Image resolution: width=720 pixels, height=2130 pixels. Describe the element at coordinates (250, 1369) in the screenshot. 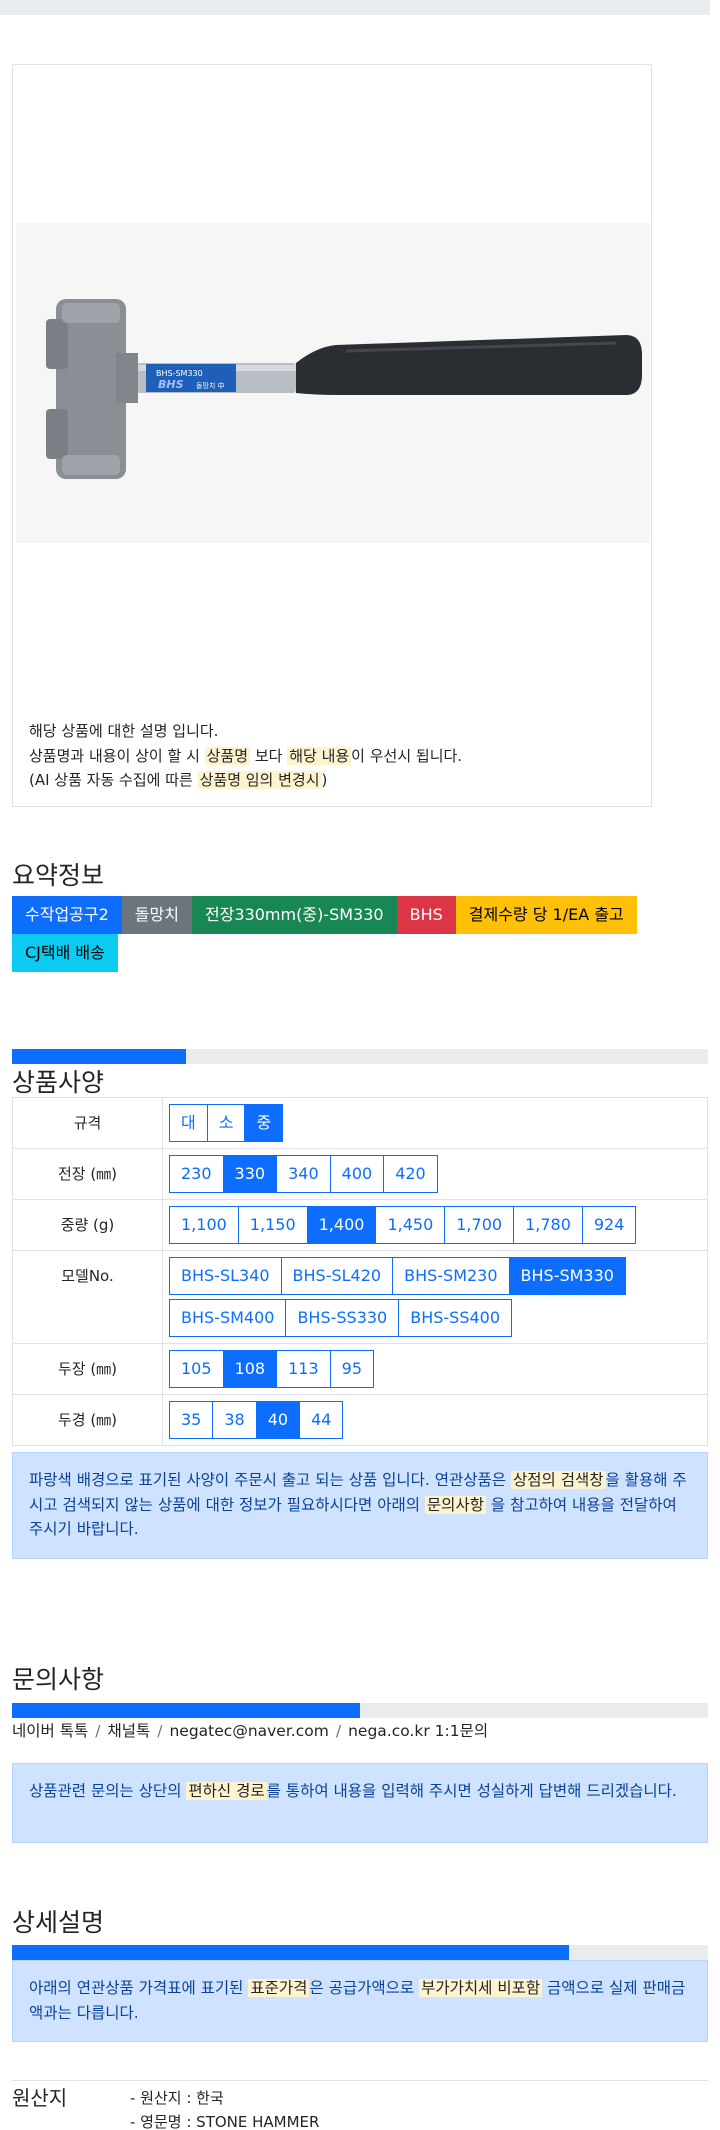

I see `spec-option-button: 108` at that location.